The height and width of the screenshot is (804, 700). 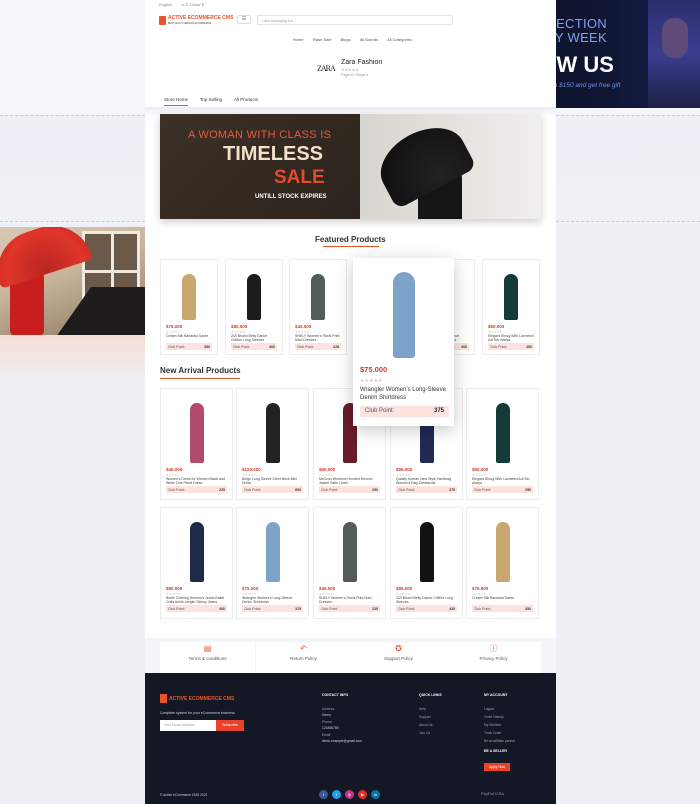 What do you see at coordinates (349, 794) in the screenshot?
I see `instagram-icon: ◎` at bounding box center [349, 794].